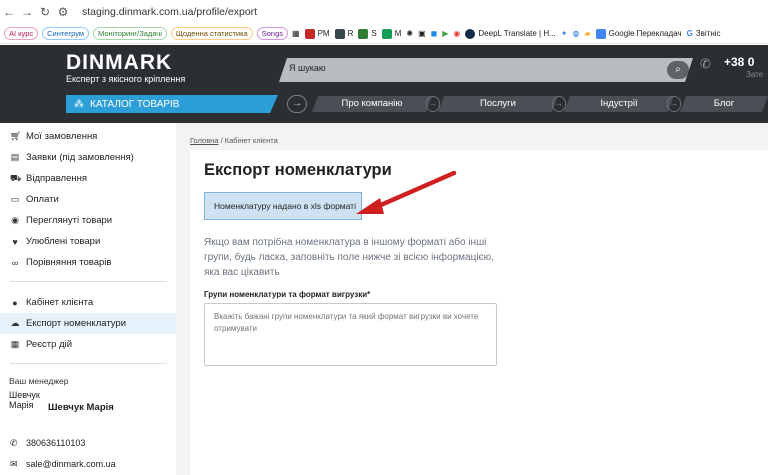 Image resolution: width=768 pixels, height=475 pixels. Describe the element at coordinates (15, 220) in the screenshot. I see `eye-icon: ◉` at that location.